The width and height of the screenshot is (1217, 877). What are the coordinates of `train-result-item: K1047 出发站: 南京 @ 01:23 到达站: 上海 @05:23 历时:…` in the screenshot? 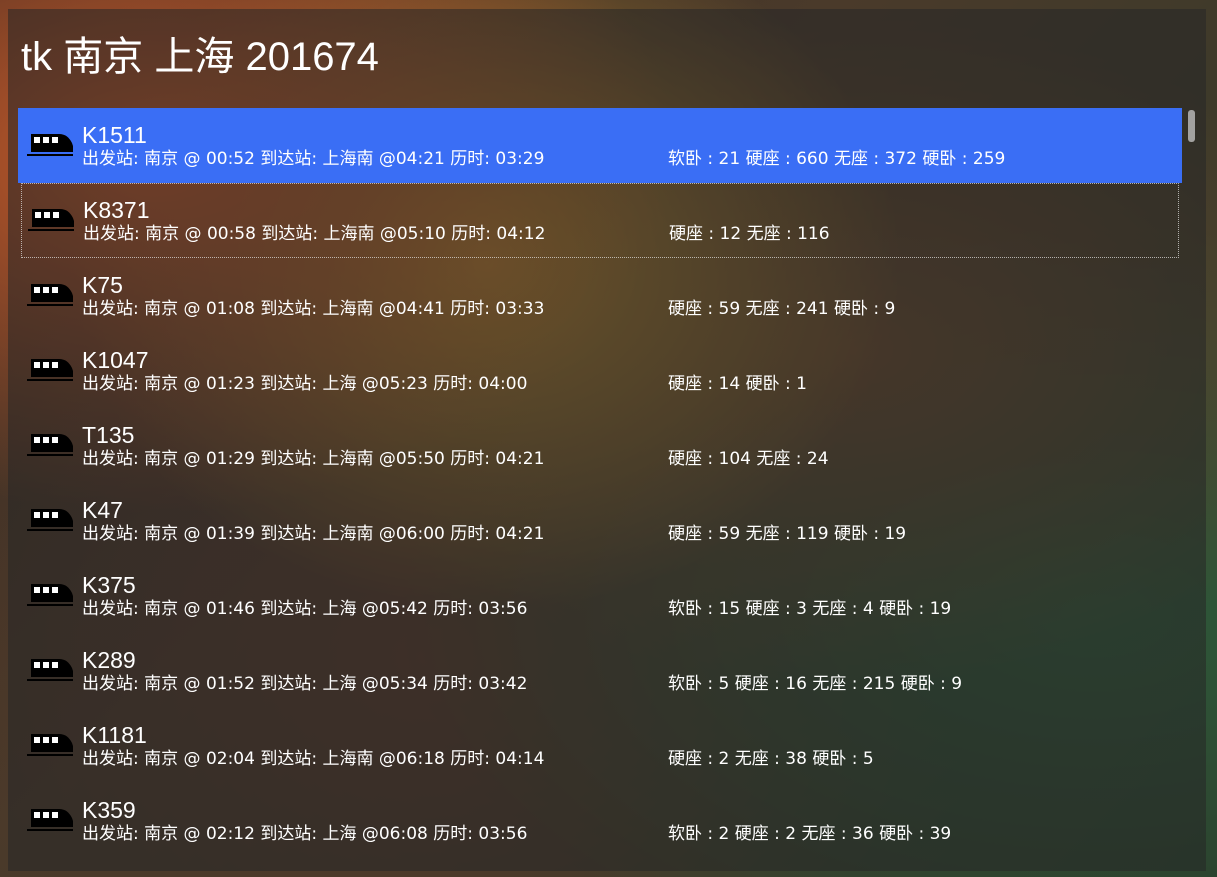 It's located at (600, 370).